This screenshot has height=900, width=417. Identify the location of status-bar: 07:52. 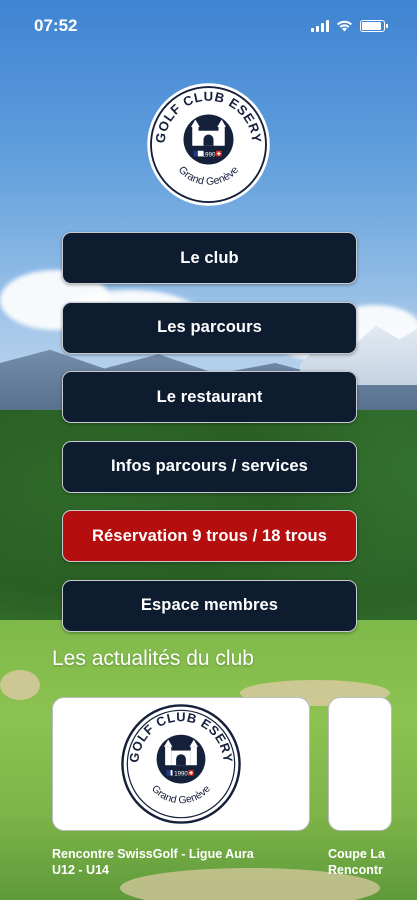
(208, 26).